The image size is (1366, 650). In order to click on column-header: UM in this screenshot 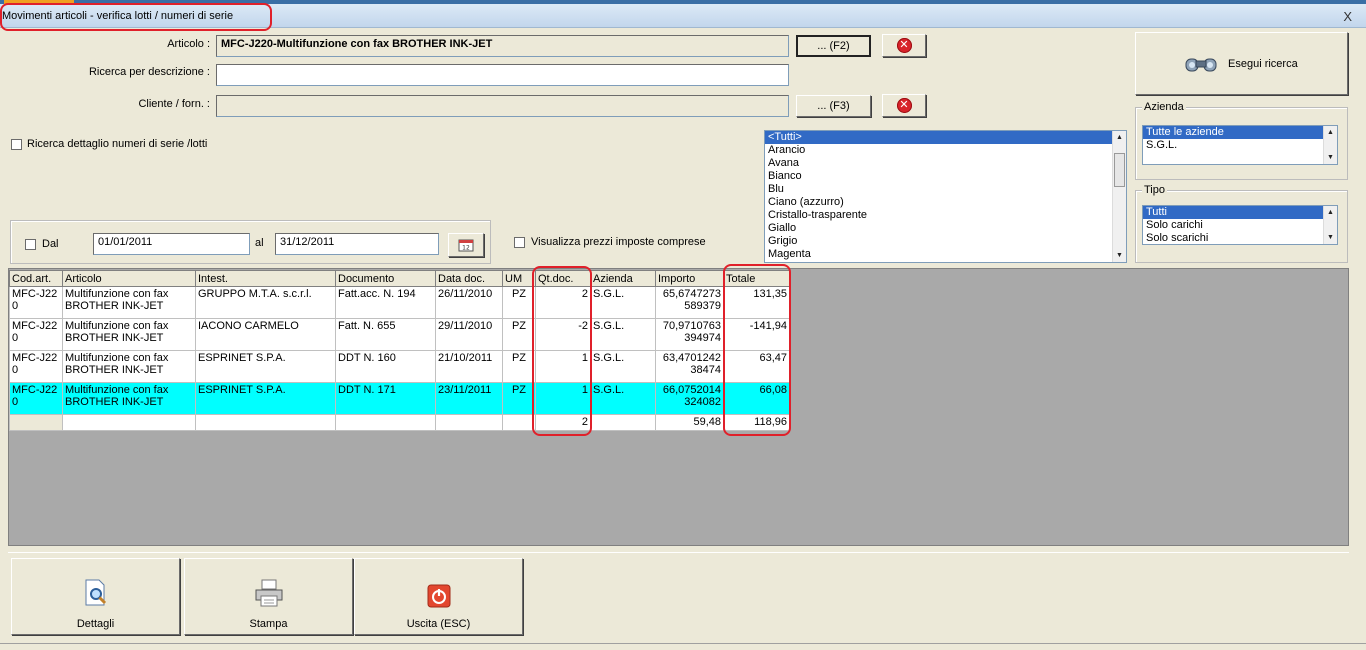, I will do `click(519, 278)`.